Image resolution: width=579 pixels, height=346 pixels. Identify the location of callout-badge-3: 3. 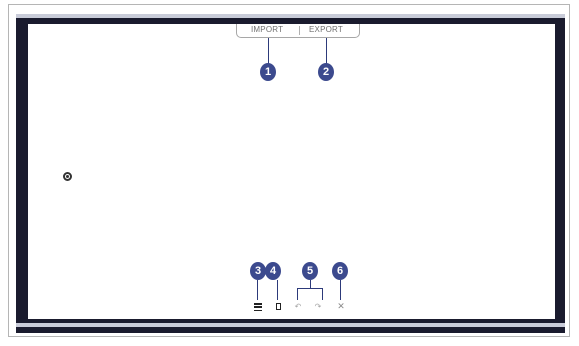
(258, 271).